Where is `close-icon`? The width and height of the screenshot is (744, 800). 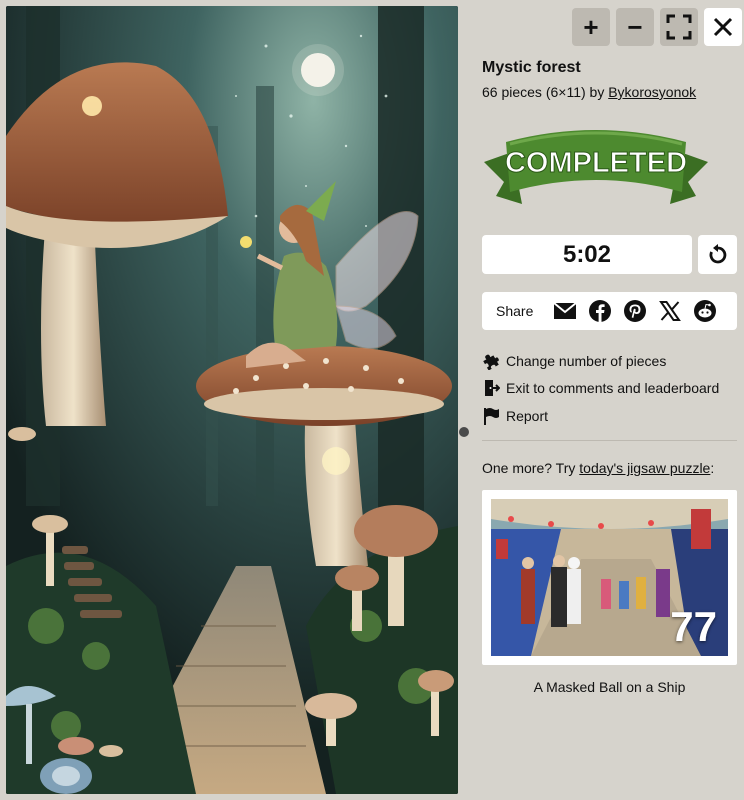
close-icon is located at coordinates (723, 27).